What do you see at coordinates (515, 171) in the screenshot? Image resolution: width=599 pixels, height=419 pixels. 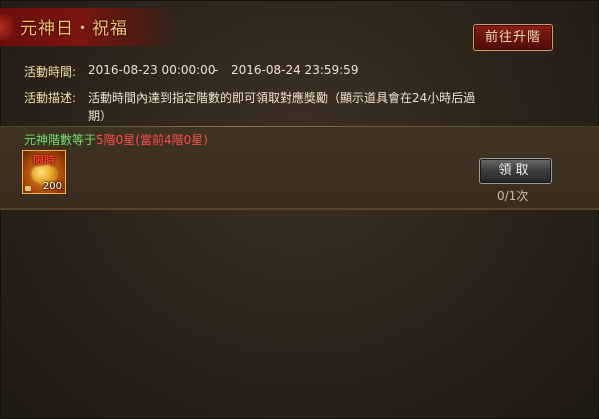 I see `claim-button: 領取` at bounding box center [515, 171].